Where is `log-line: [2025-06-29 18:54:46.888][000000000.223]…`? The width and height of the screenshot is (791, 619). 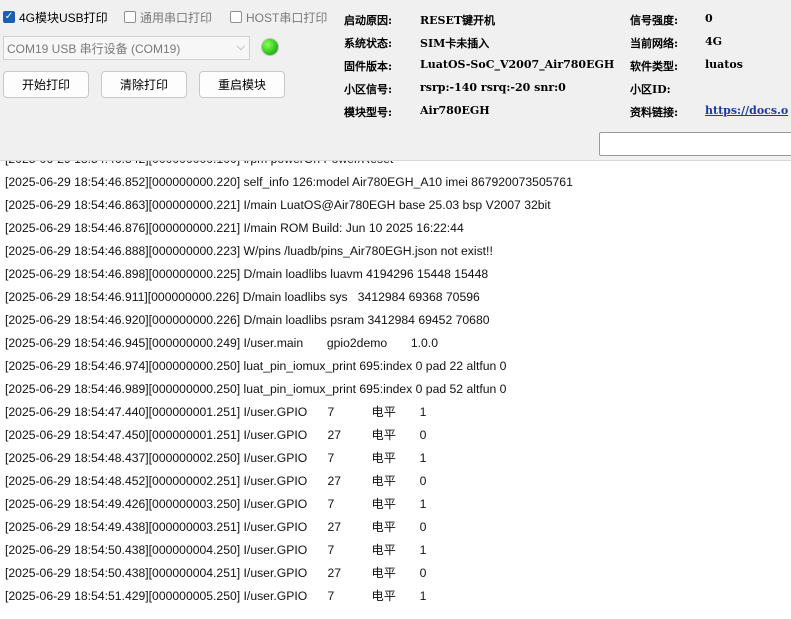 log-line: [2025-06-29 18:54:46.888][000000000.223]… is located at coordinates (249, 251).